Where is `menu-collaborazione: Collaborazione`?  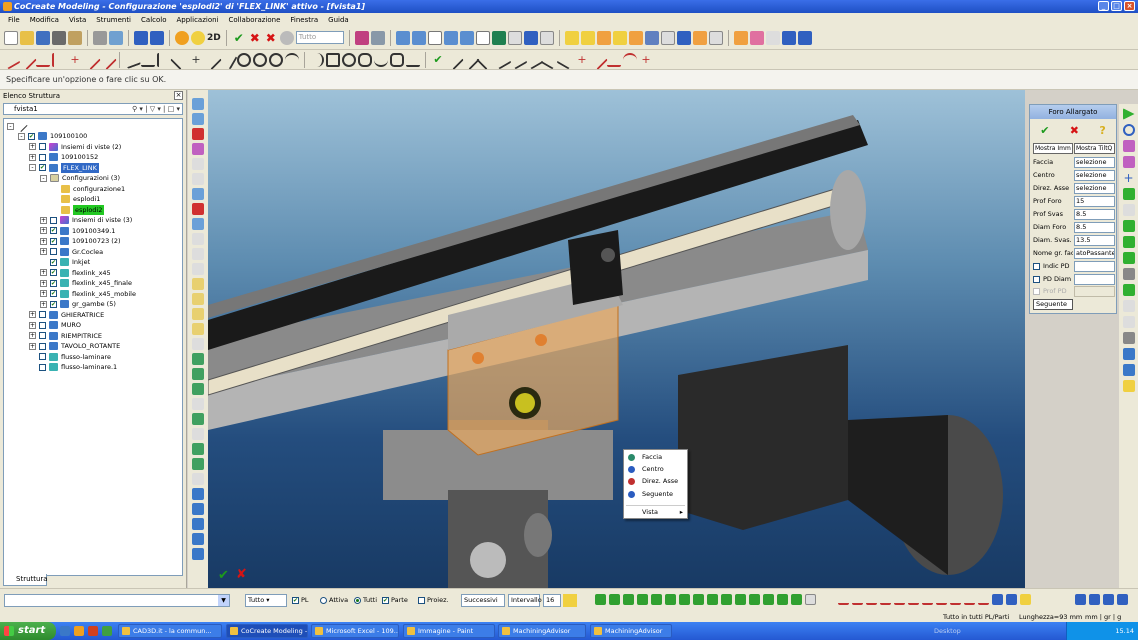 menu-collaborazione: Collaborazione is located at coordinates (255, 20).